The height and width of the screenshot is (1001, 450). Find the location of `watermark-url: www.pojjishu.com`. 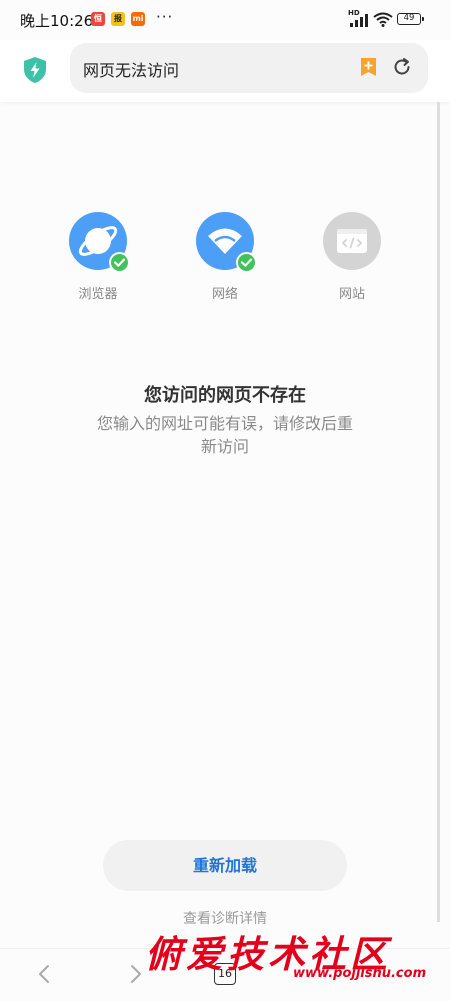

watermark-url: www.pojjishu.com is located at coordinates (360, 973).